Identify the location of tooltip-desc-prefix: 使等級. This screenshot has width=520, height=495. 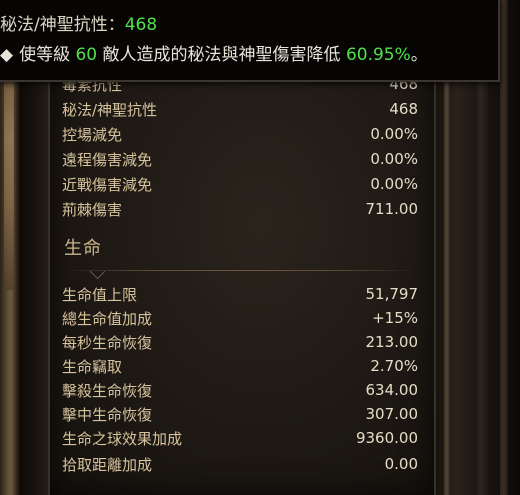
(45, 55).